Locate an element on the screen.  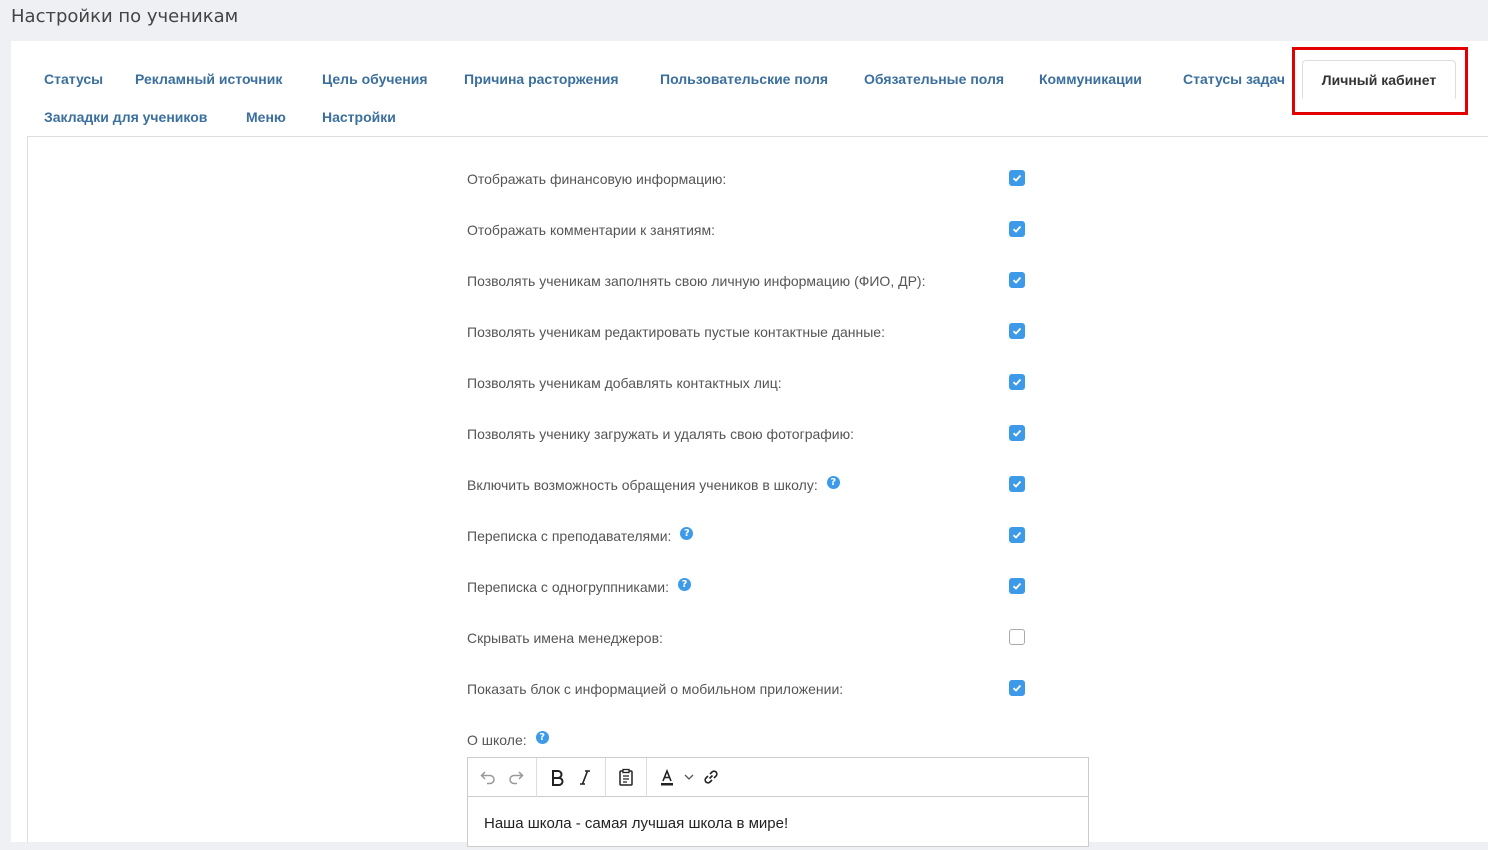
tab-task-statuses: Статусы задач is located at coordinates (1234, 79).